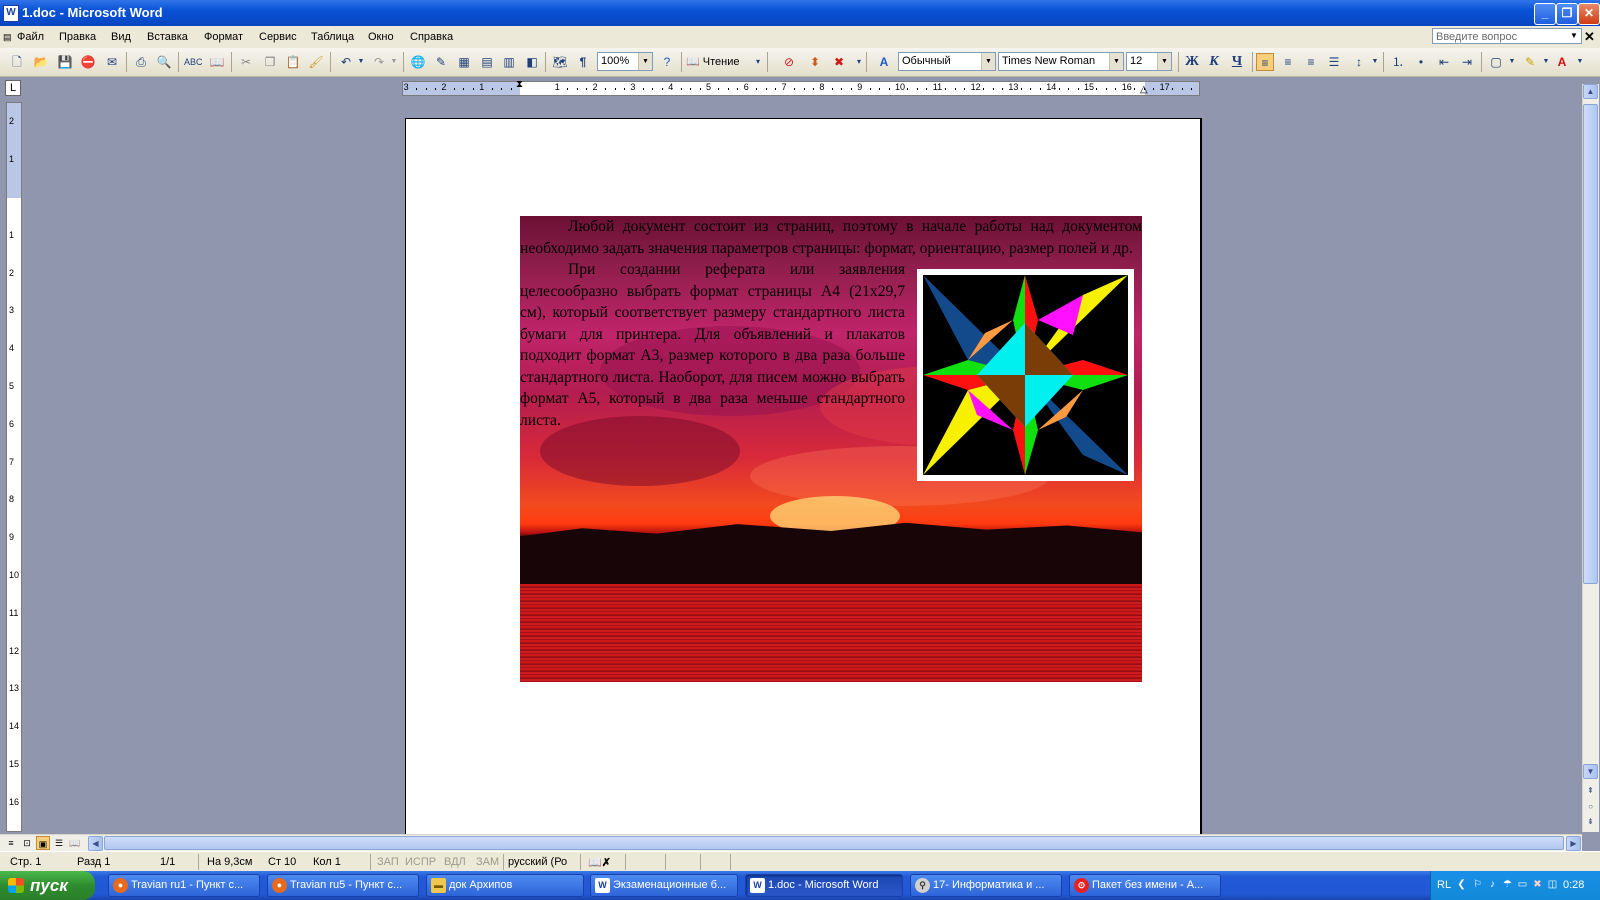 Image resolution: width=1600 pixels, height=900 pixels. I want to click on help-search-input: Введите вопрос ▼, so click(1507, 36).